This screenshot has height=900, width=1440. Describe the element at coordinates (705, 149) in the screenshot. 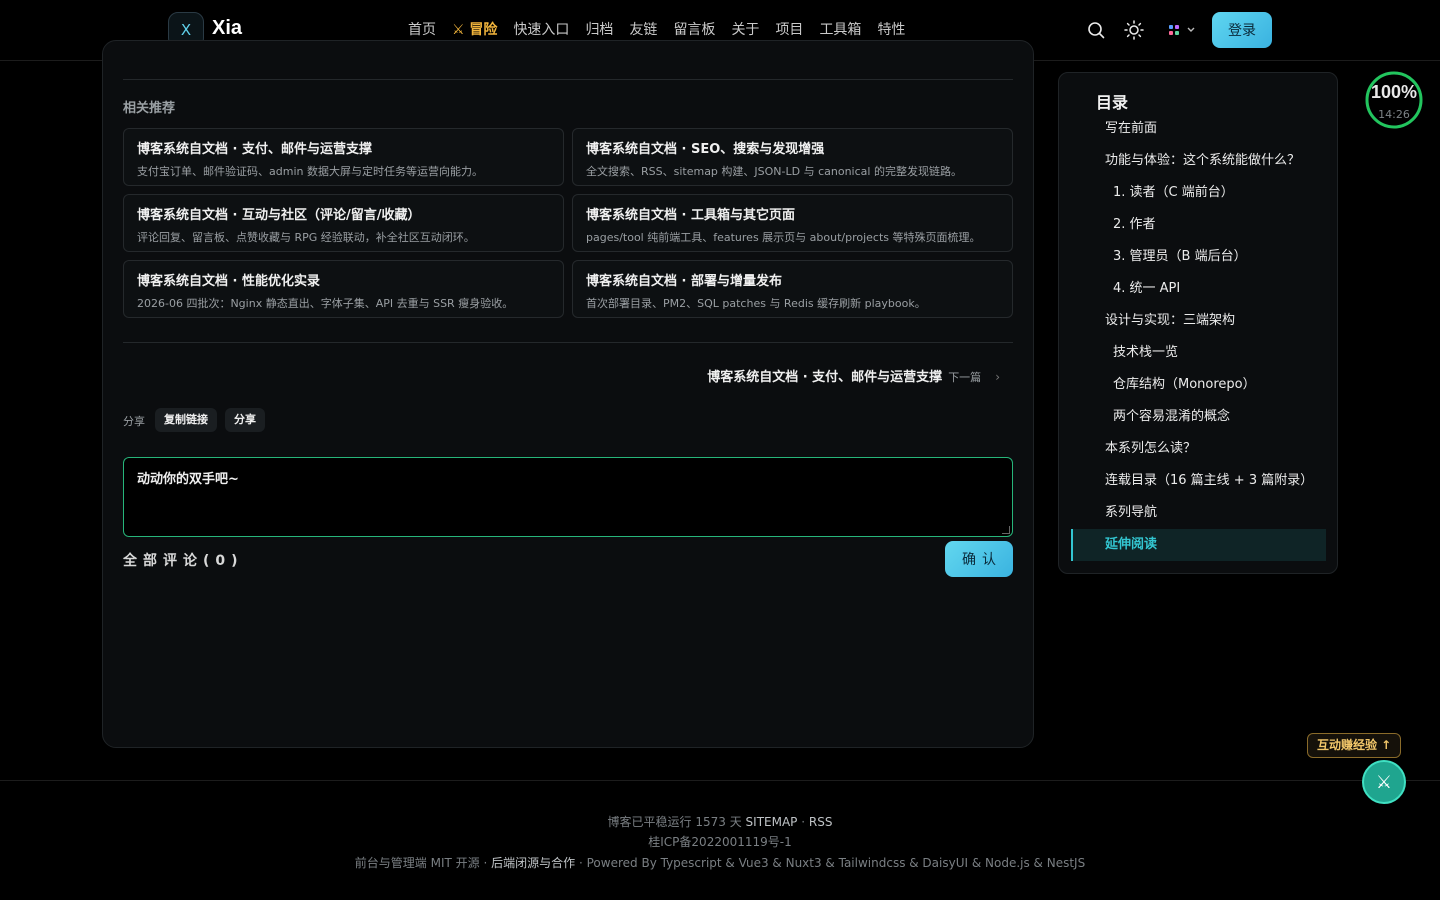

I see `related-card-title: 博客系统自文档 · SEO、搜索与发现增强` at that location.